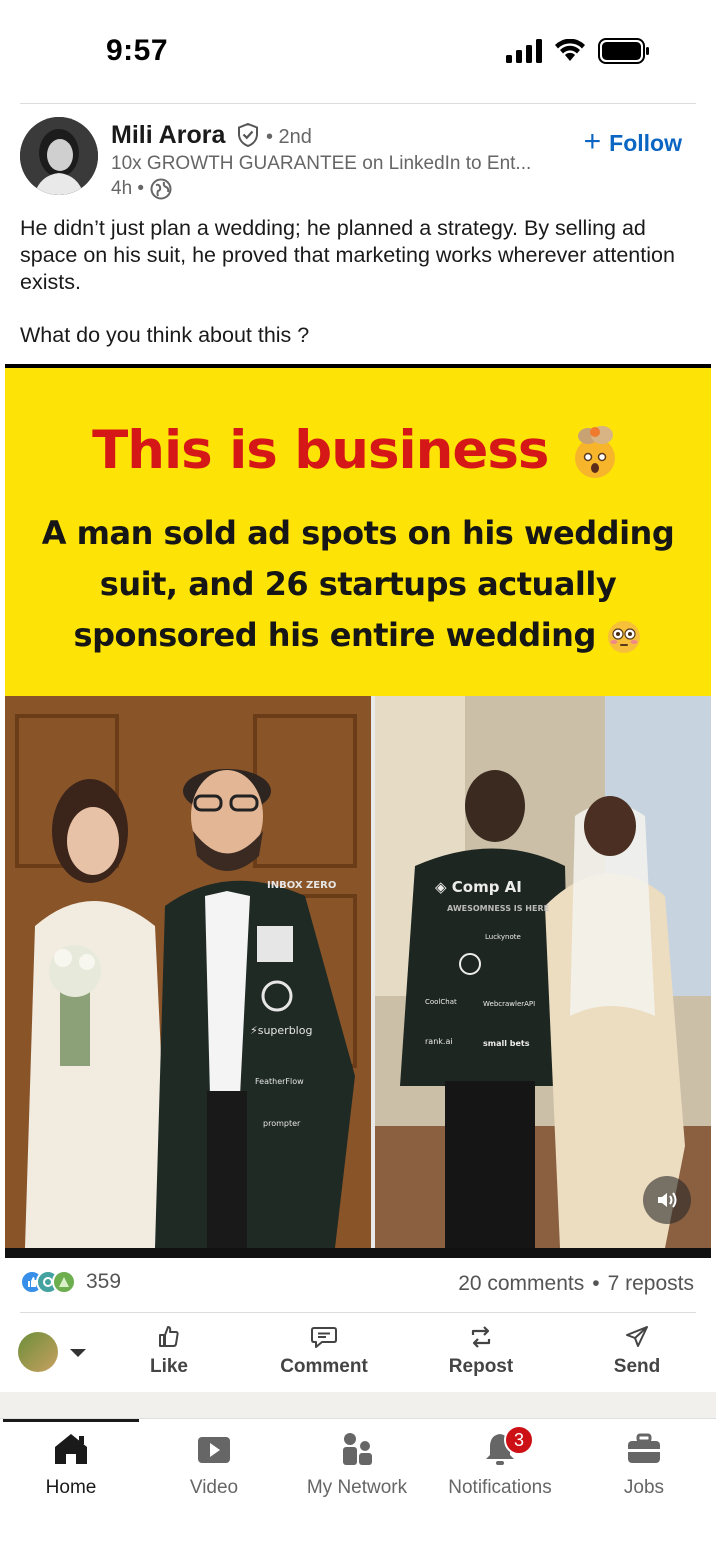  What do you see at coordinates (439, 1041) in the screenshot?
I see `suit-logo-rank-ai: rank.ai` at bounding box center [439, 1041].